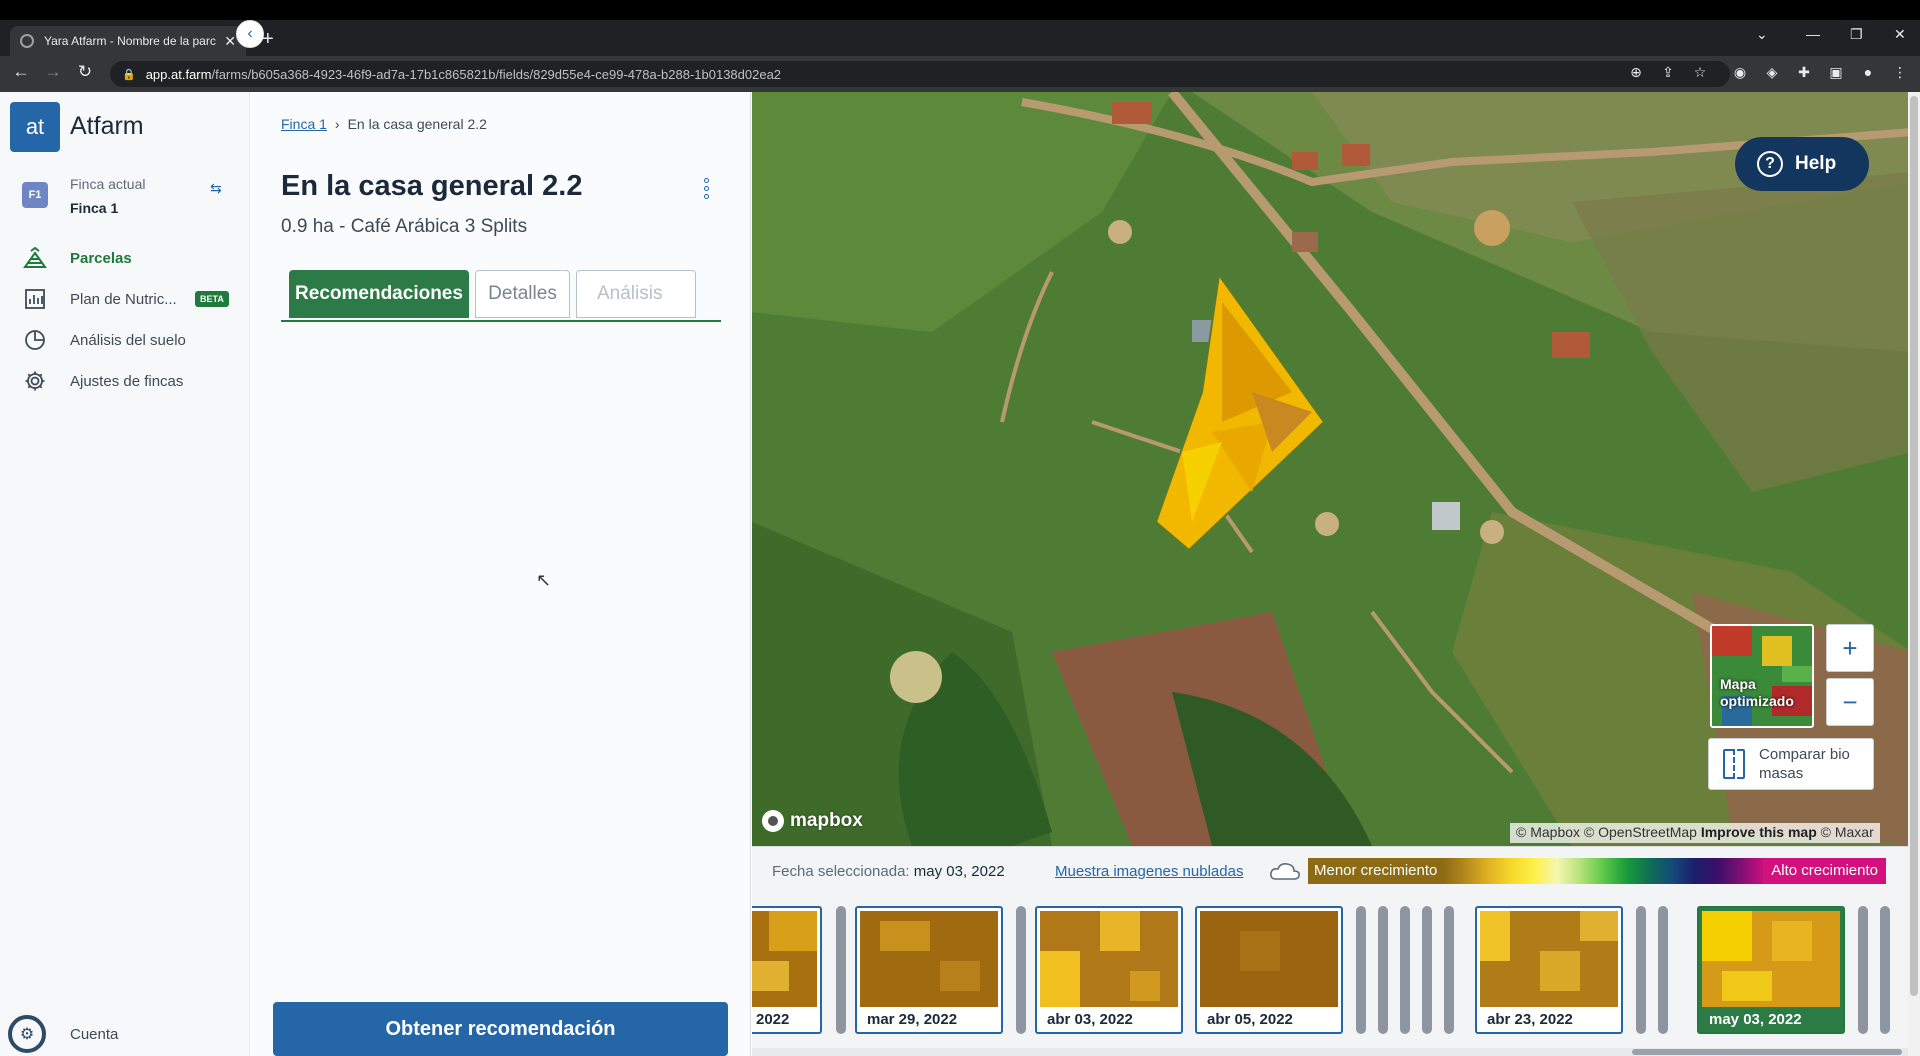 The height and width of the screenshot is (1056, 1920). What do you see at coordinates (1804, 72) in the screenshot?
I see `extensions-puzzle-icon: ✚` at bounding box center [1804, 72].